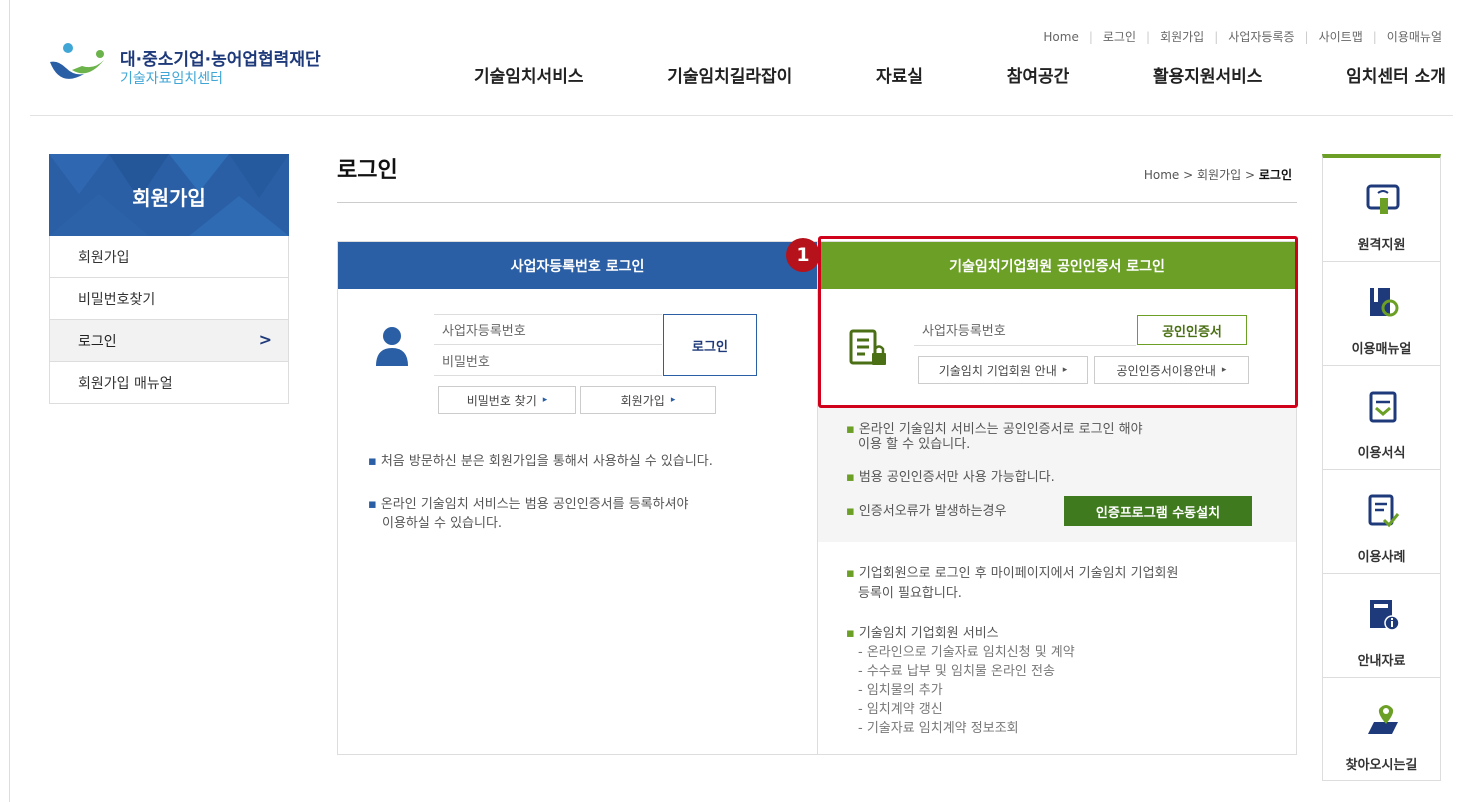  Describe the element at coordinates (220, 60) in the screenshot. I see `org-name: 대·중소기업·농어업협력재단` at that location.